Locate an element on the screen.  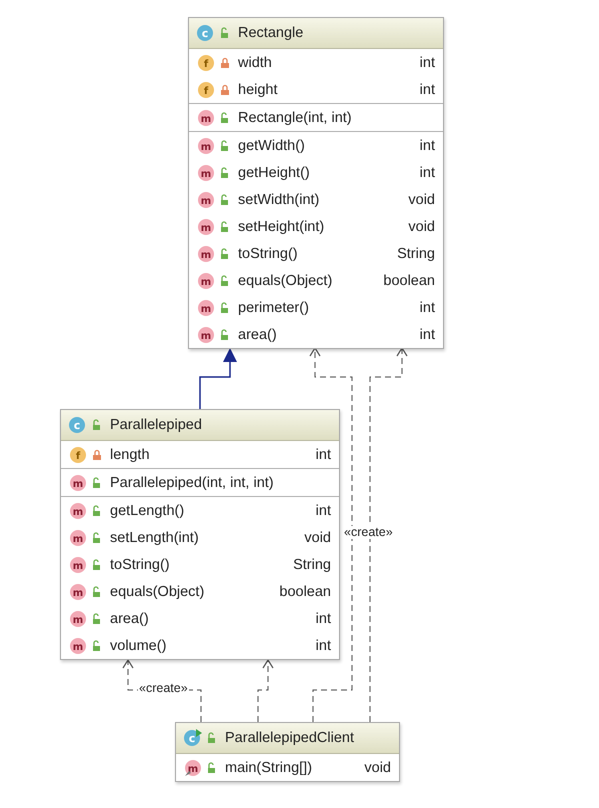
method-name: Rectangle(int, int) is located at coordinates (295, 118).